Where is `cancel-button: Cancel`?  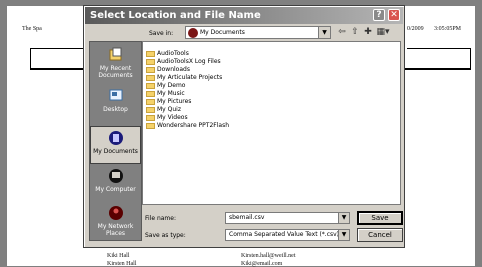
cancel-button: Cancel is located at coordinates (380, 235).